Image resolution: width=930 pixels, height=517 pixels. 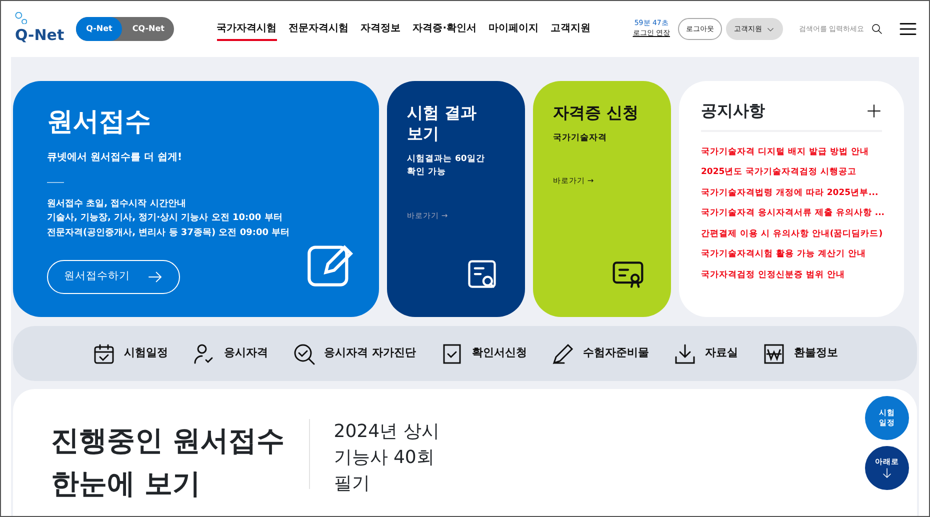 What do you see at coordinates (130, 354) in the screenshot?
I see `quick-link: 시험일정` at bounding box center [130, 354].